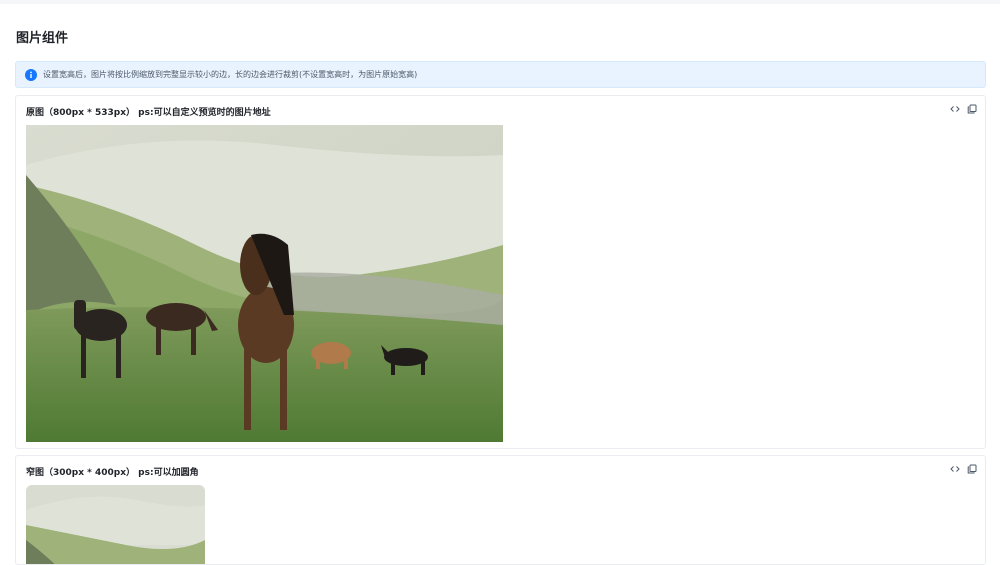 Image resolution: width=1000 pixels, height=565 pixels. I want to click on example-title: 原图（800px * 533px） ps:可以自定义预览时的图片地址, so click(148, 113).